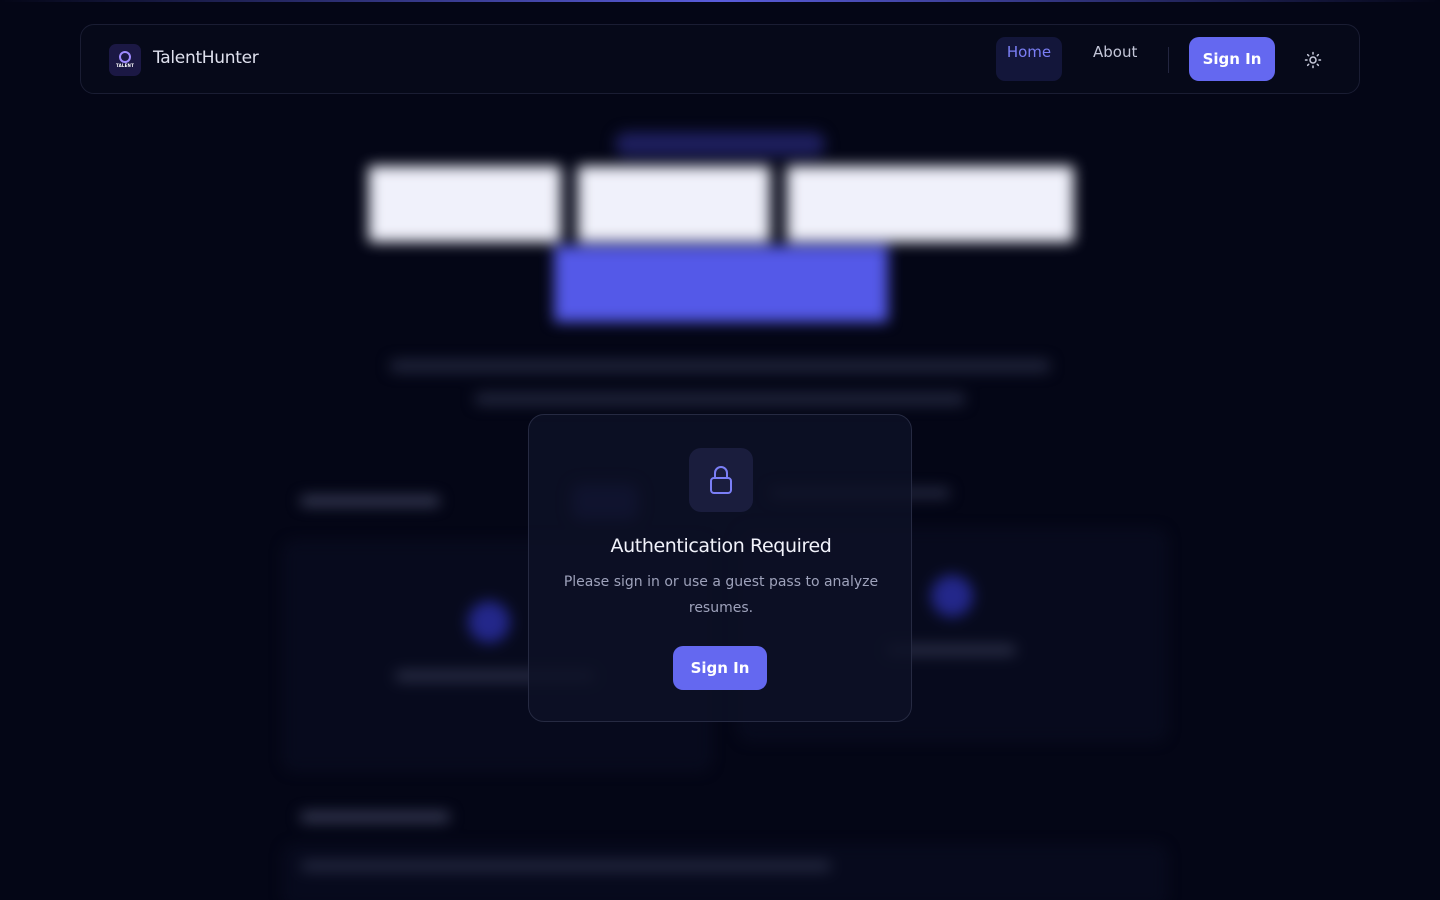 This screenshot has height=900, width=1440. I want to click on nav-sign-in-button: Sign In, so click(1232, 59).